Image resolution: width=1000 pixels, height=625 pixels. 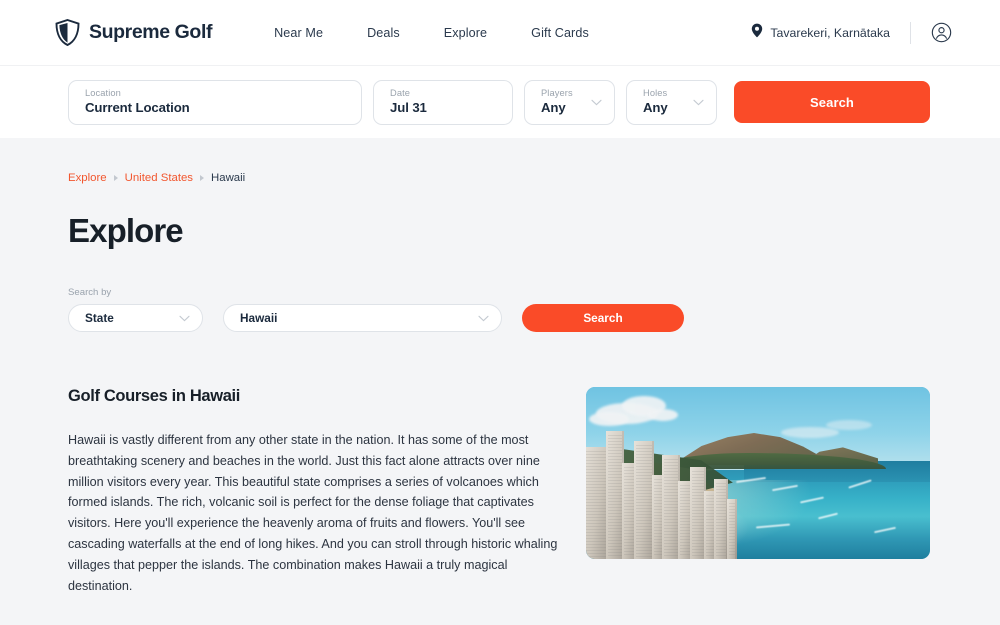 What do you see at coordinates (408, 107) in the screenshot?
I see `date-input-value: Jul 31` at bounding box center [408, 107].